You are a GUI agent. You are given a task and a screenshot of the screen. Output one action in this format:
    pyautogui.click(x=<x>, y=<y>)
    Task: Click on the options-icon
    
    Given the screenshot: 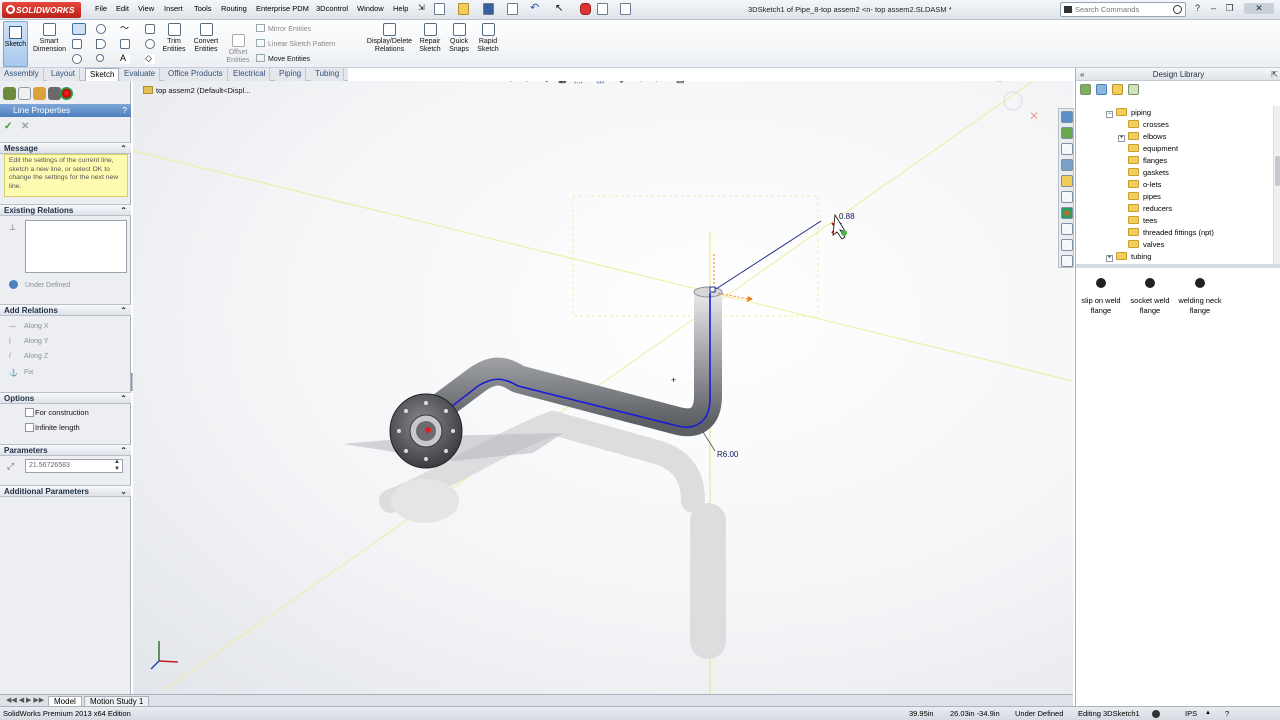 What is the action you would take?
    pyautogui.click(x=625, y=9)
    